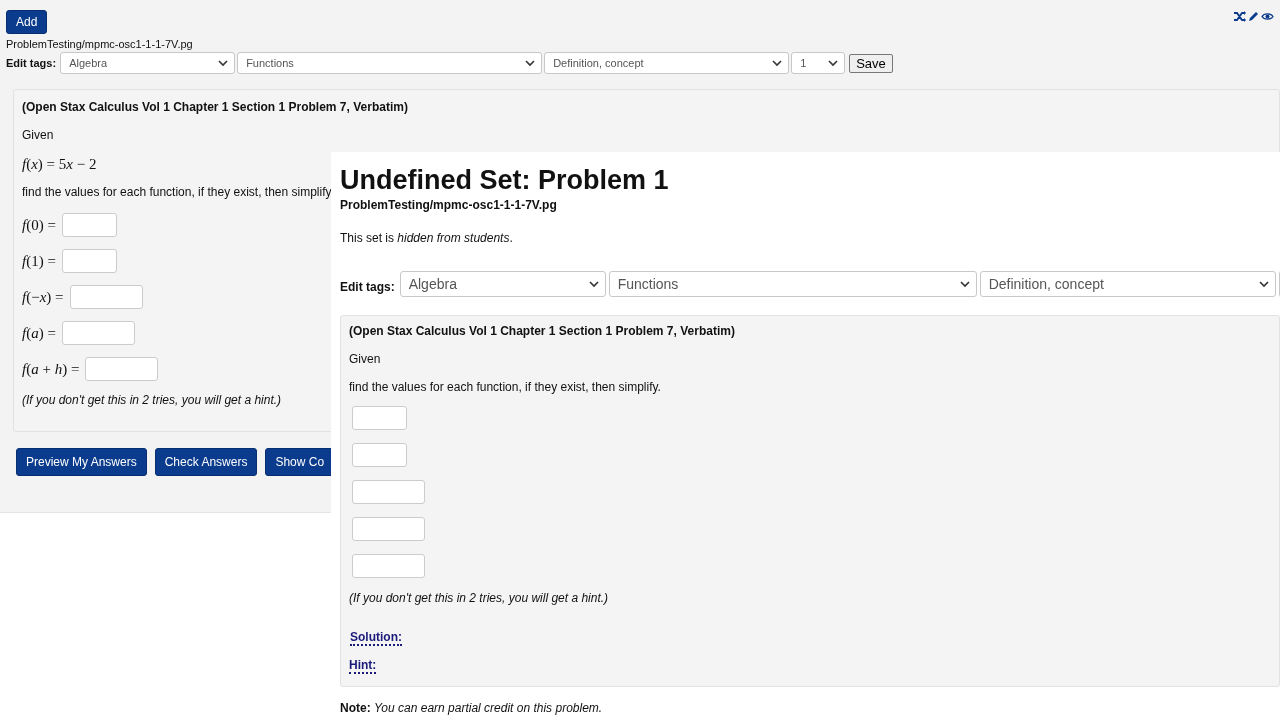  Describe the element at coordinates (39, 333) in the screenshot. I see `answer-label: f(a) =` at that location.